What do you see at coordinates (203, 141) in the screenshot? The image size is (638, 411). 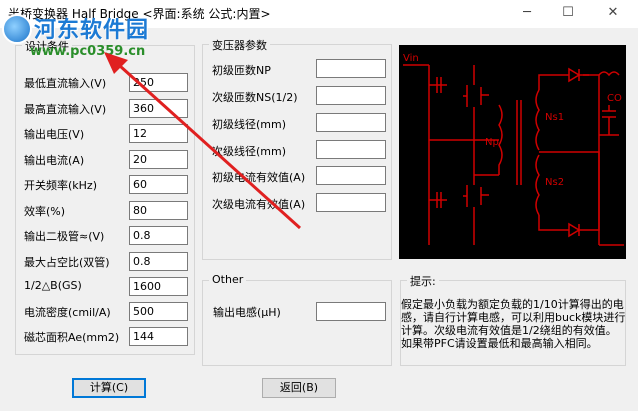 I see `annotation-arrow` at bounding box center [203, 141].